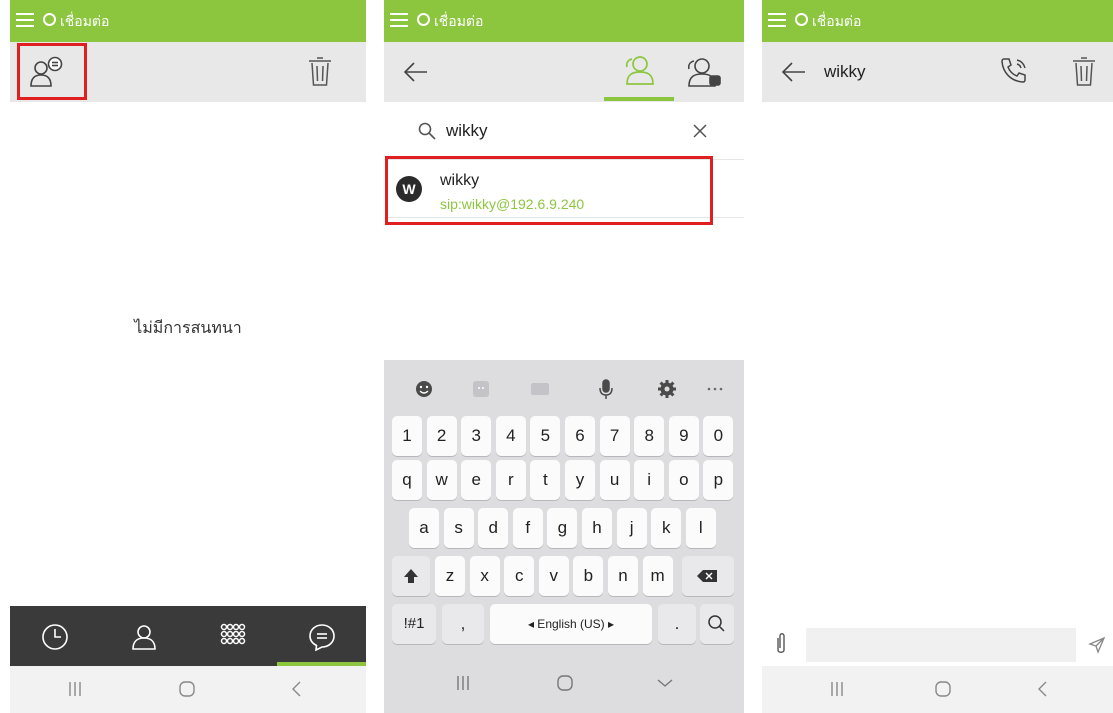 The height and width of the screenshot is (713, 1113). What do you see at coordinates (649, 480) in the screenshot?
I see `key-i: i` at bounding box center [649, 480].